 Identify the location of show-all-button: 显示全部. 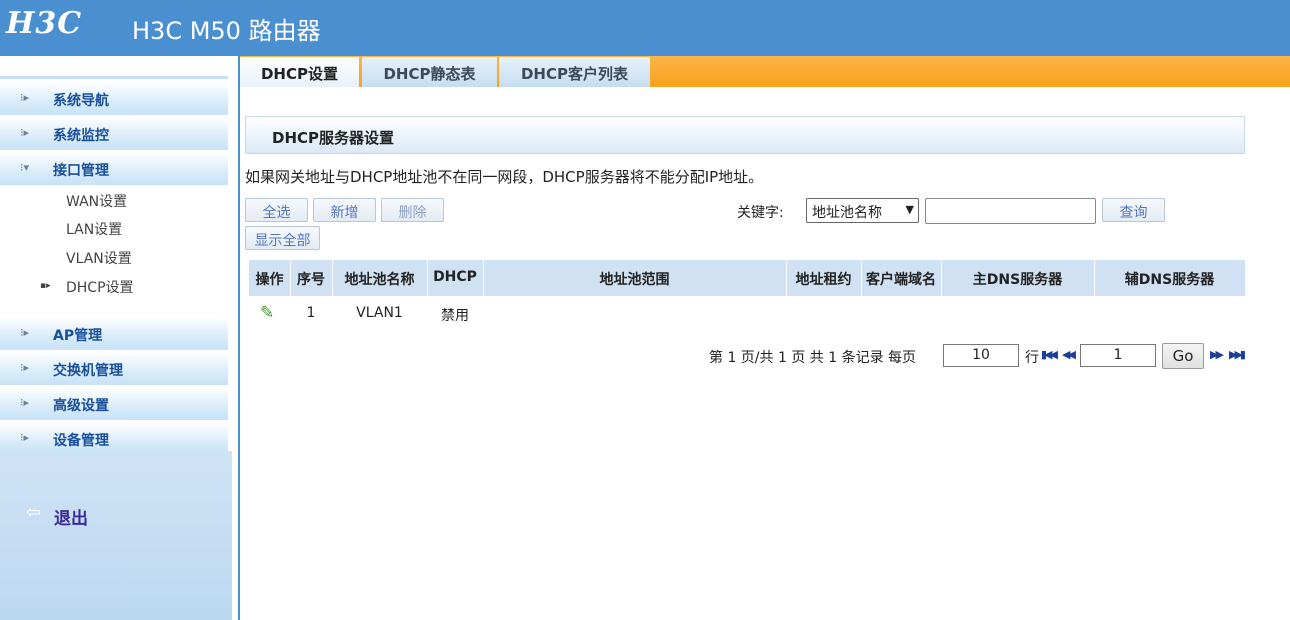
(282, 238).